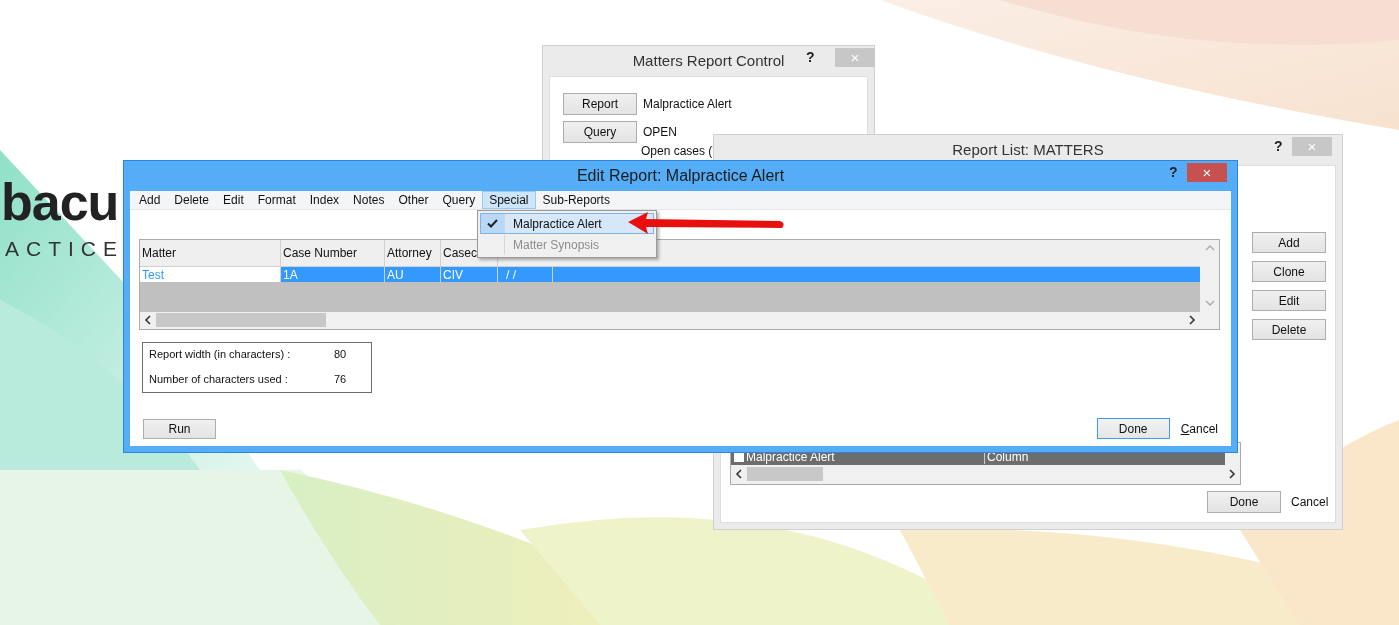 The height and width of the screenshot is (625, 1399). What do you see at coordinates (210, 253) in the screenshot?
I see `column-header: Matter` at bounding box center [210, 253].